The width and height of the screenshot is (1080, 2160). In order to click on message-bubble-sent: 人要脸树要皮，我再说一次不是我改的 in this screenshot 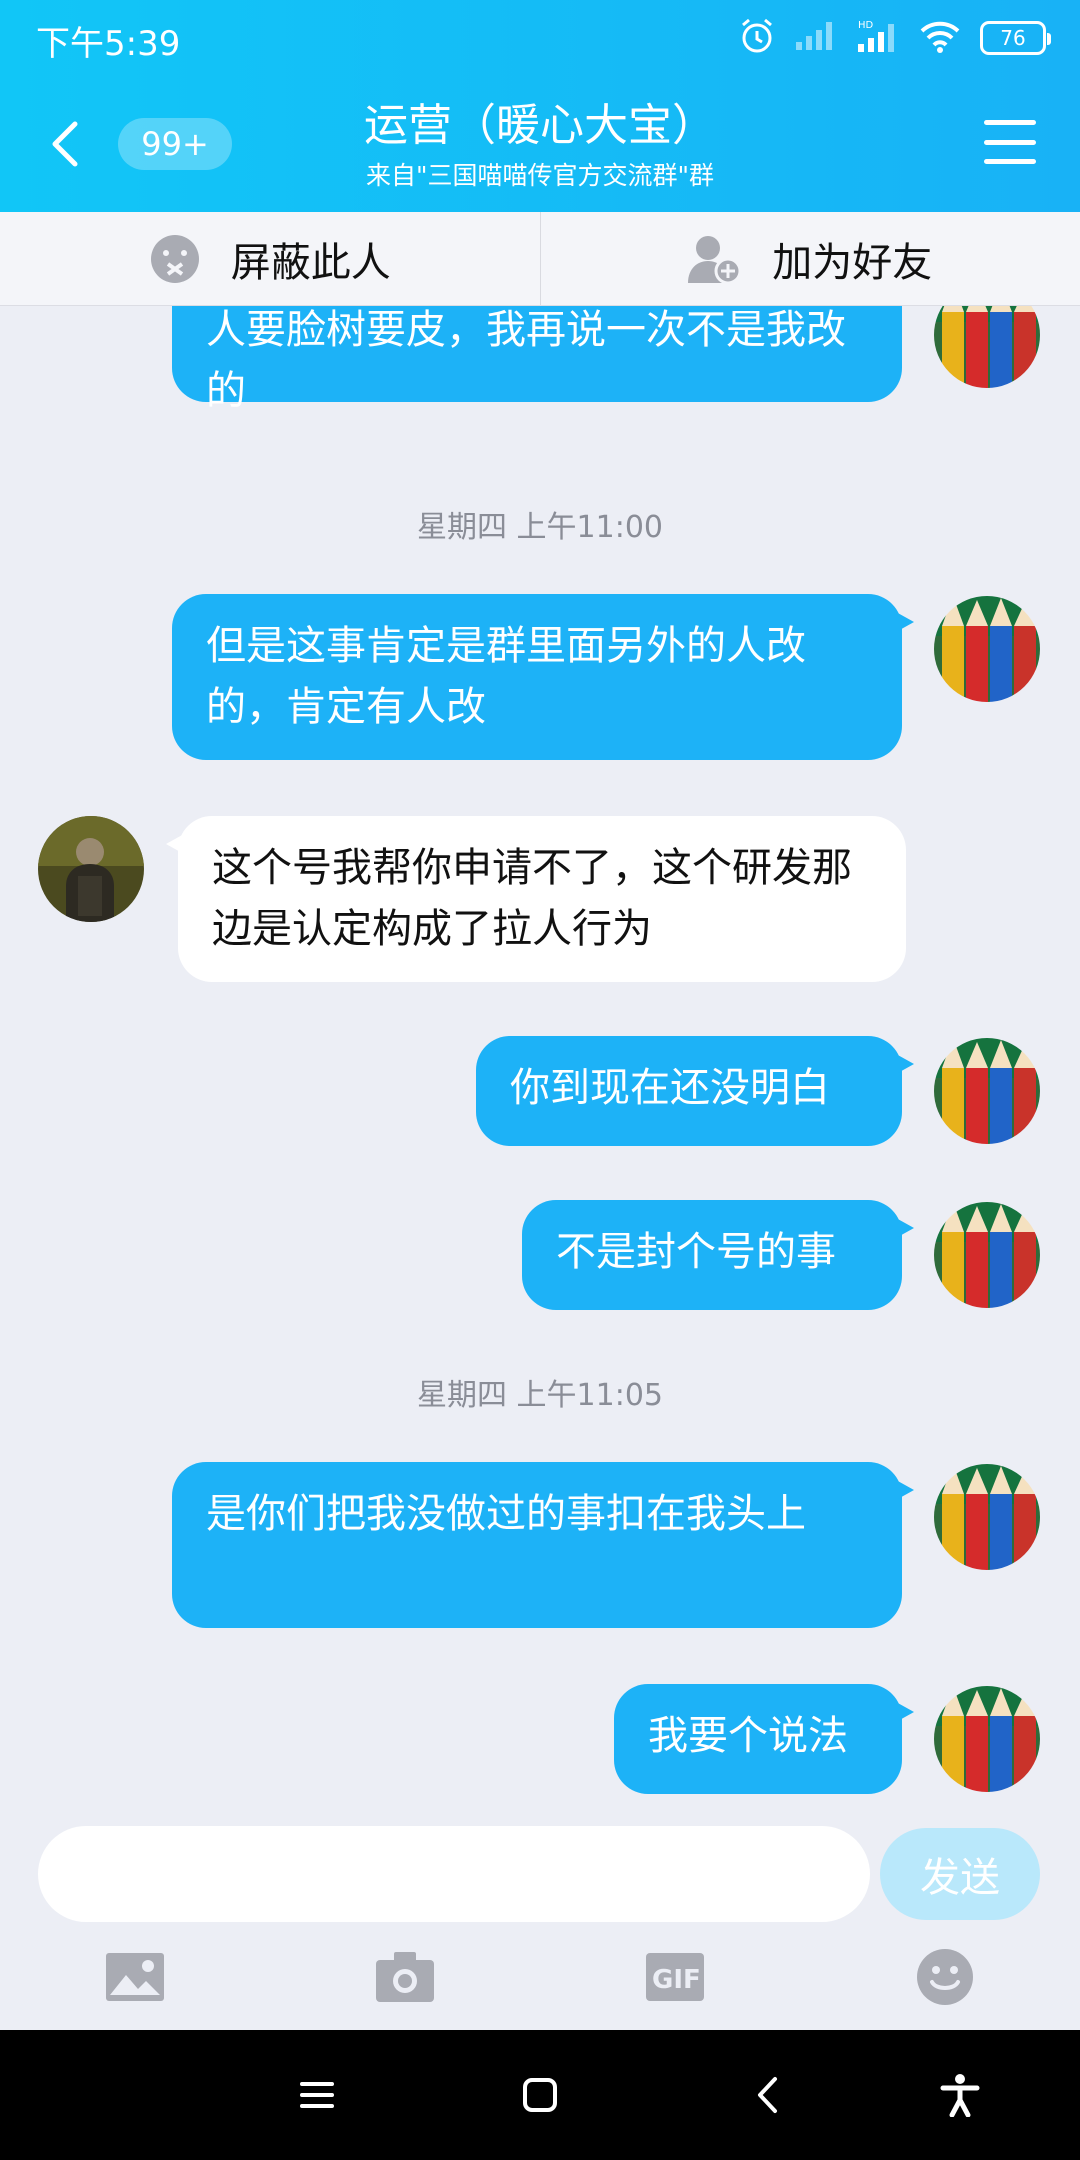, I will do `click(537, 360)`.